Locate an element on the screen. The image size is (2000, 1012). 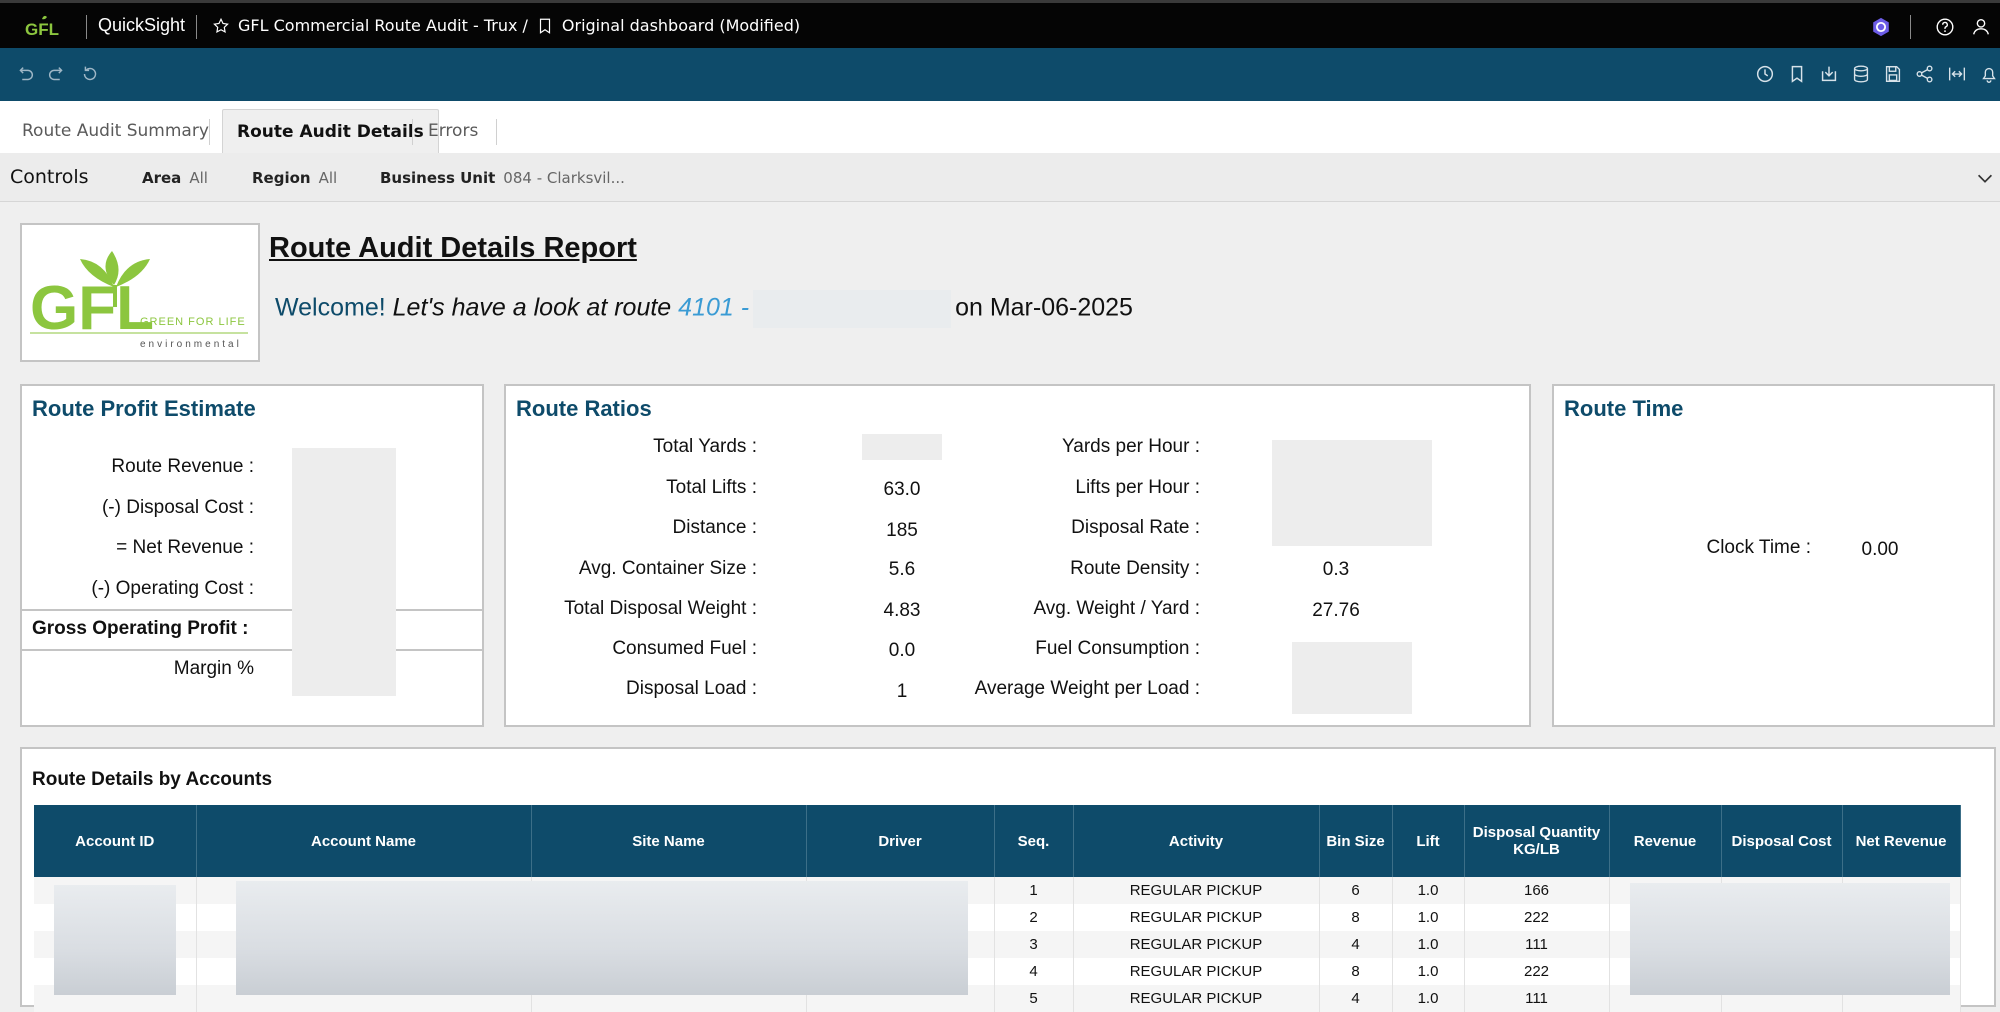
bin-size-cell: 8 is located at coordinates (1356, 971).